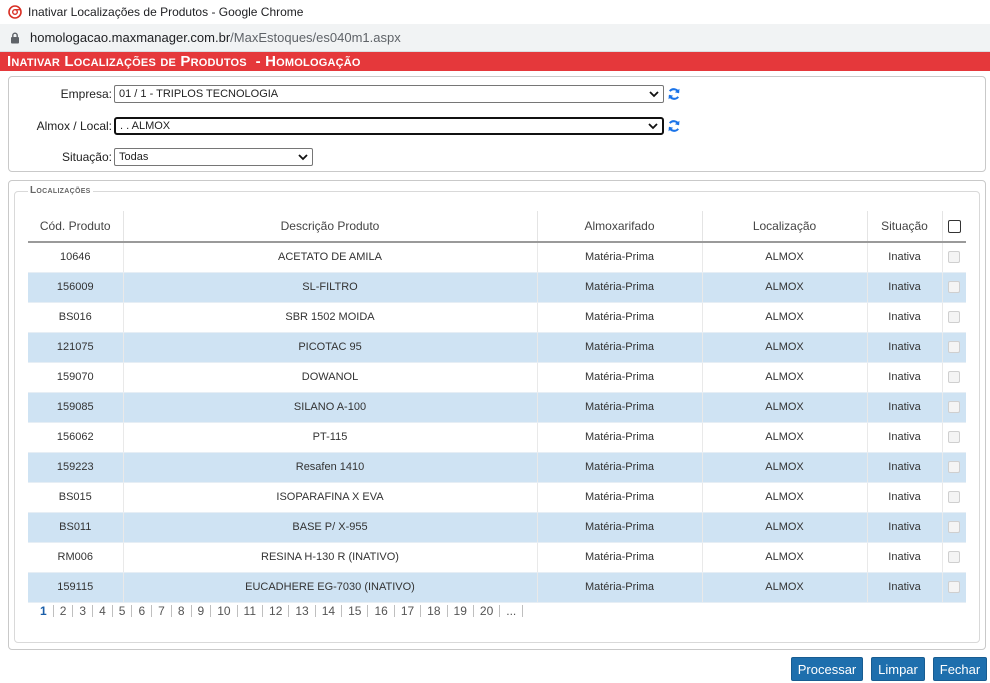 This screenshot has height=683, width=990. I want to click on col-cod-produto: Cód. Produto, so click(76, 227).